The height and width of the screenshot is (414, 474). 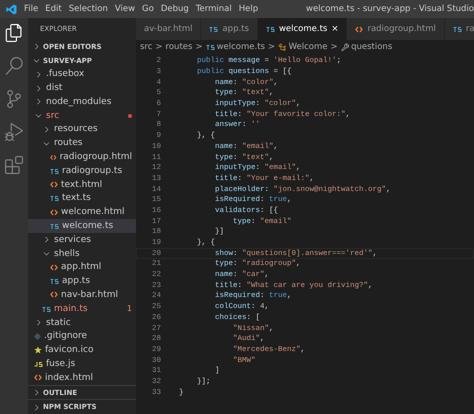 I want to click on file-name: app.ts, so click(x=76, y=281).